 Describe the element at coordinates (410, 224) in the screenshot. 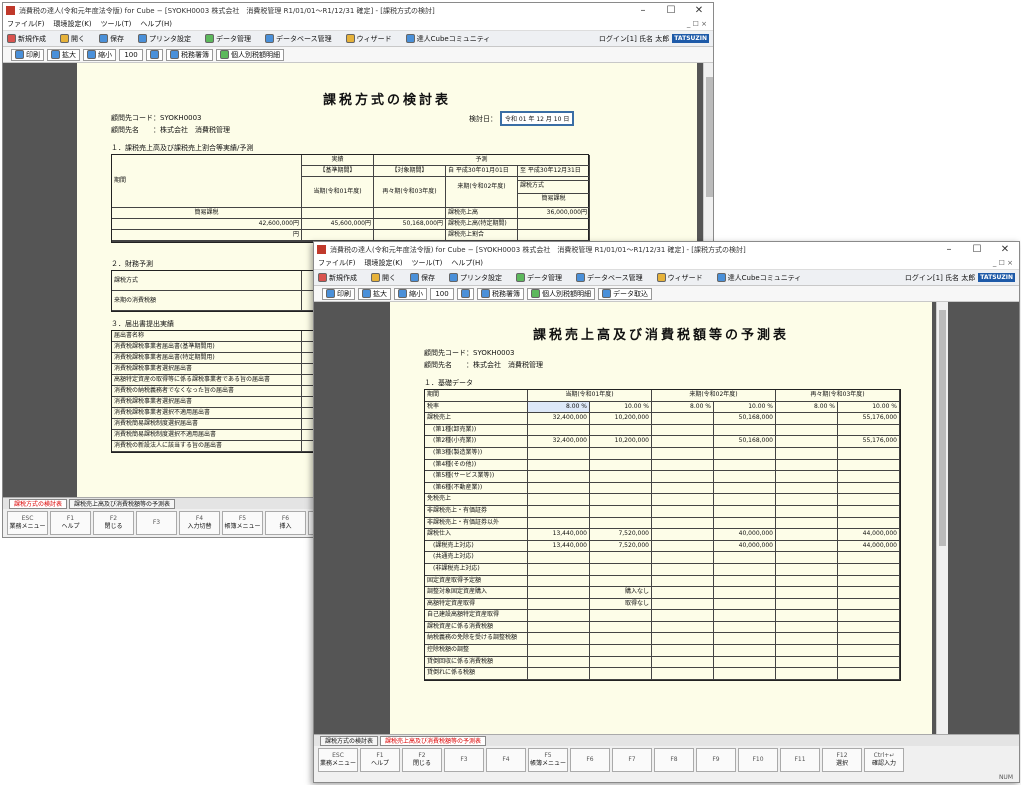

I see `table-cell: 50,168,000円` at that location.